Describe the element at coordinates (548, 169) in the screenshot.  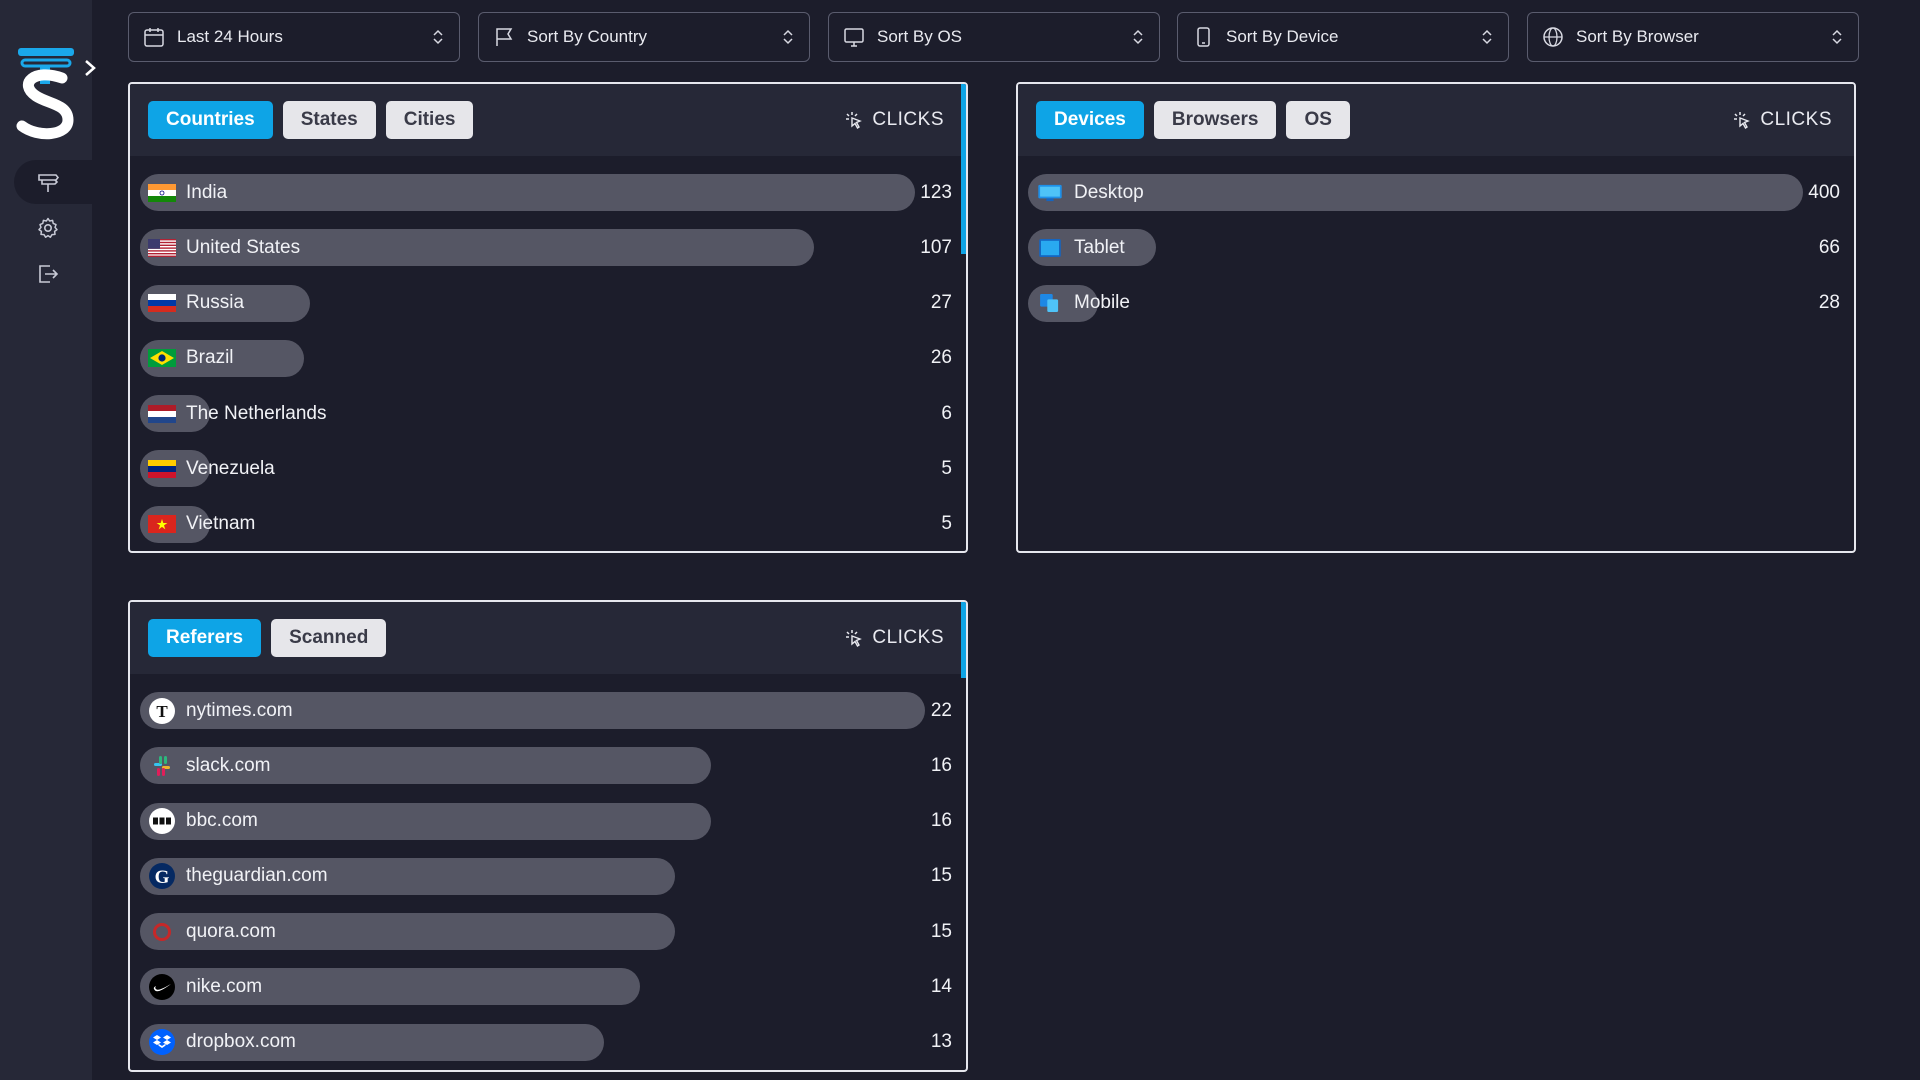
I see `location-card-header: Countries States Cities CLICKS` at that location.